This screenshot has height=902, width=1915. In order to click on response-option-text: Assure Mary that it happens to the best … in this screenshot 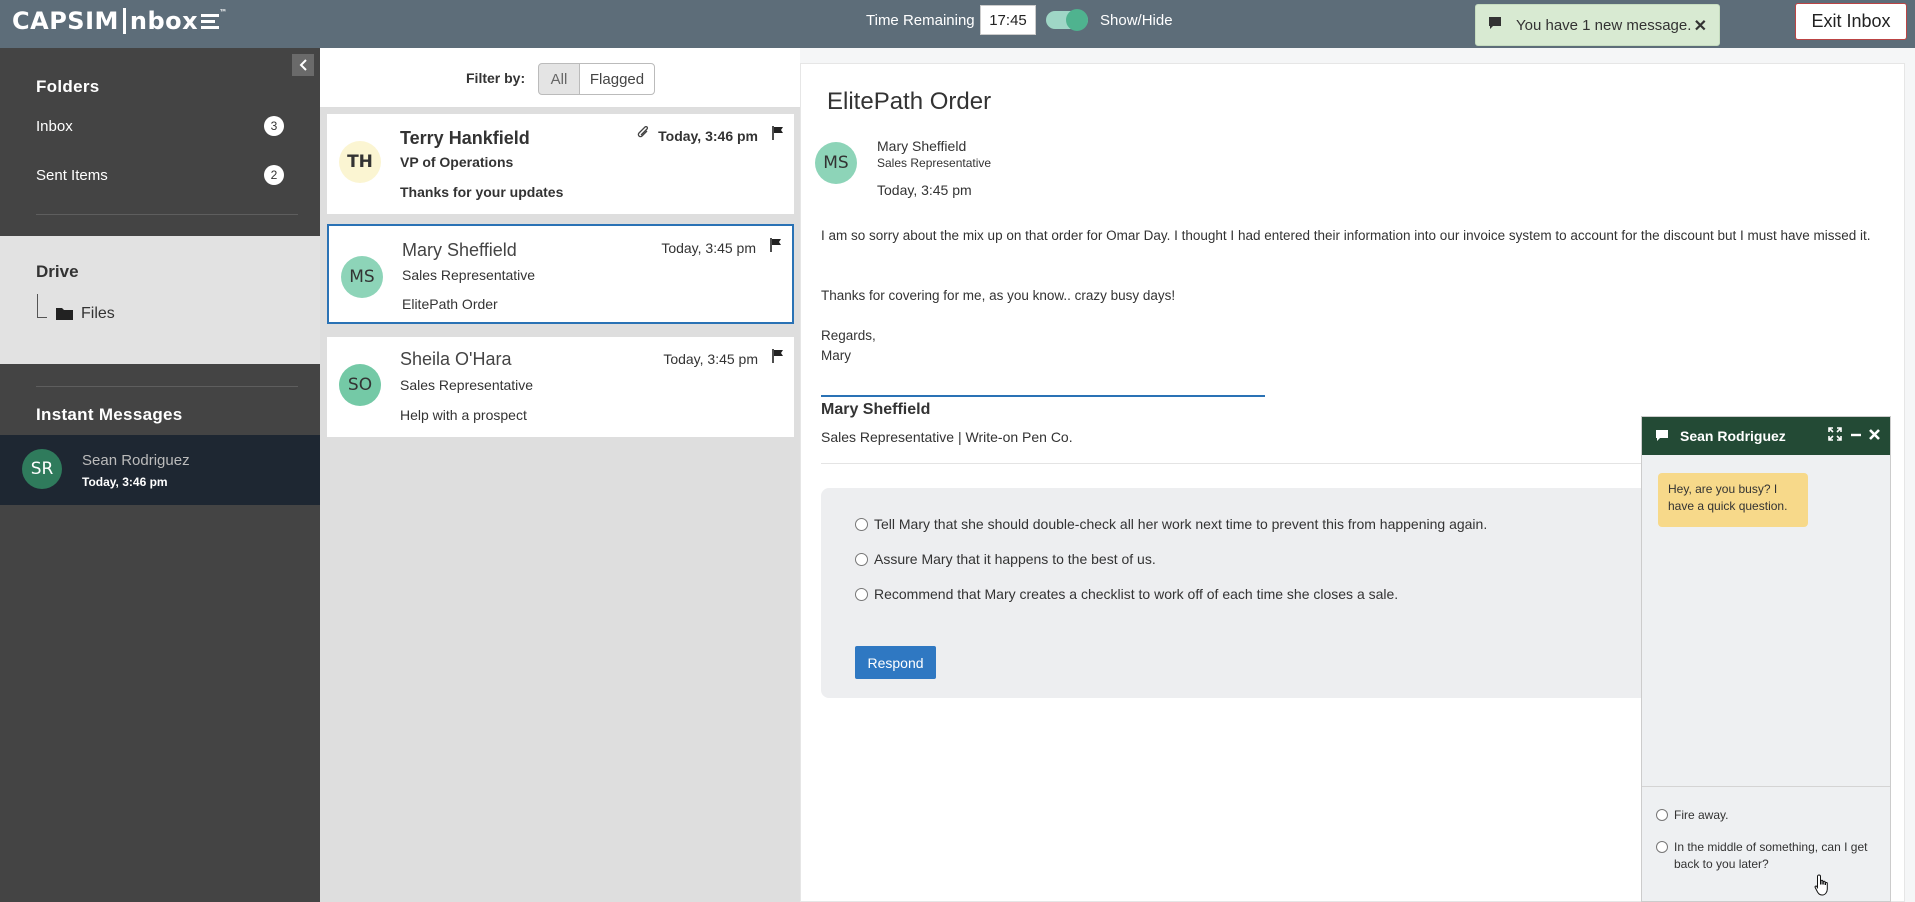, I will do `click(1015, 559)`.